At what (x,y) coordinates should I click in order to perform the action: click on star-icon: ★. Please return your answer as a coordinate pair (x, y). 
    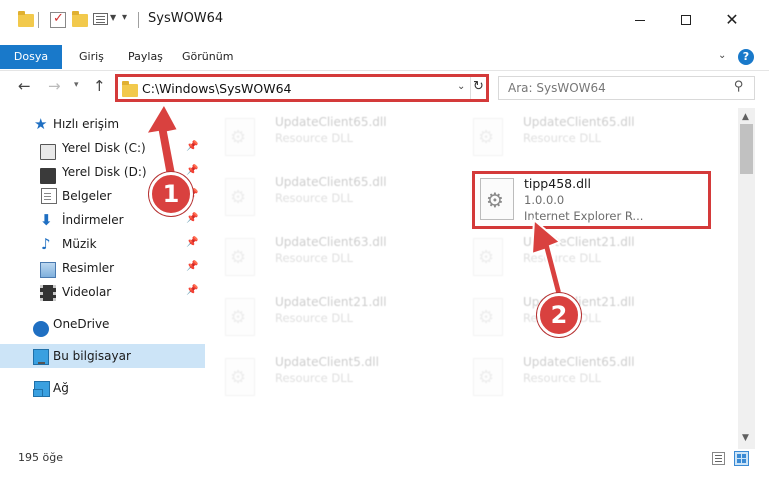
    Looking at the image, I should click on (41, 124).